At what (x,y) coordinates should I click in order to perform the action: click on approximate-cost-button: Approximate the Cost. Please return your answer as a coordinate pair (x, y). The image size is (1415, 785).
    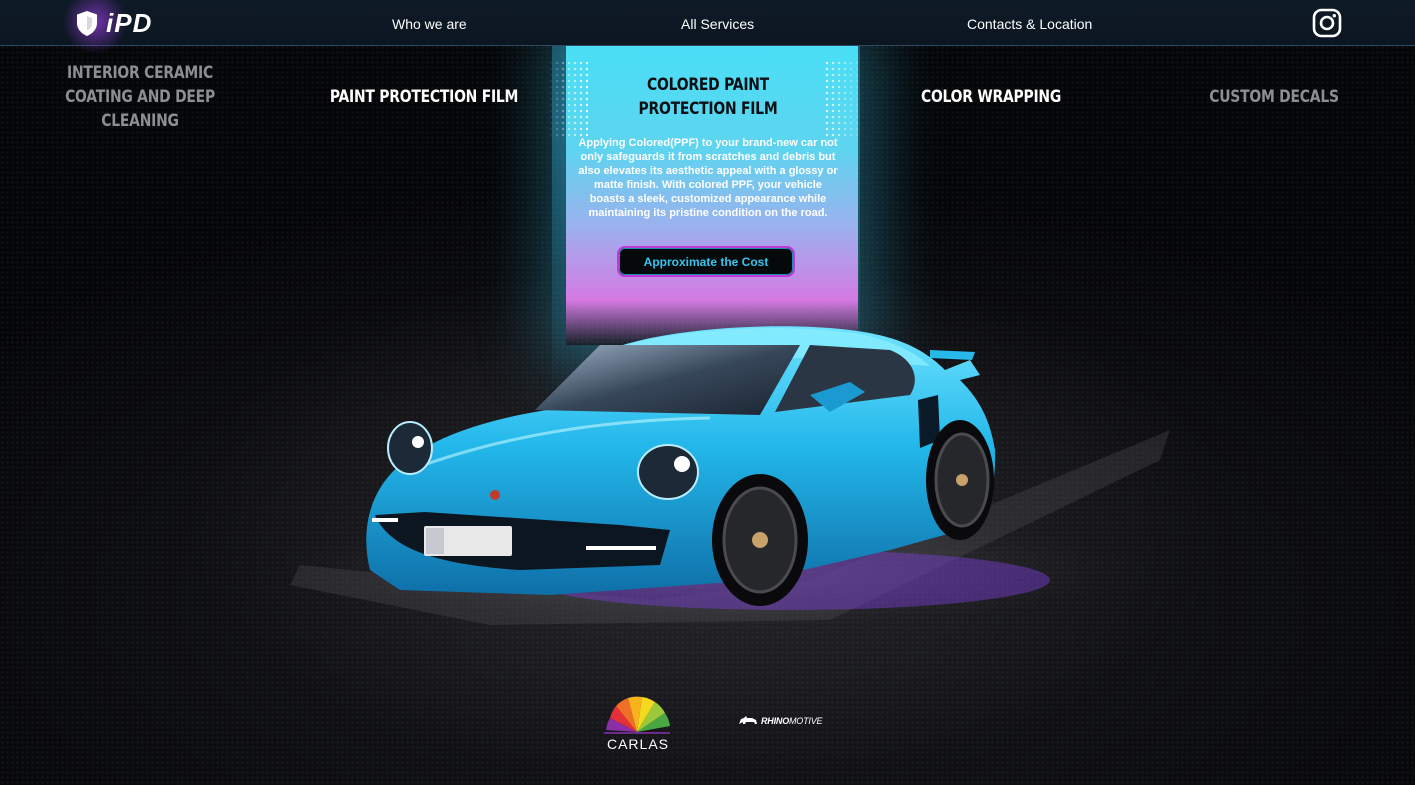
    Looking at the image, I should click on (706, 261).